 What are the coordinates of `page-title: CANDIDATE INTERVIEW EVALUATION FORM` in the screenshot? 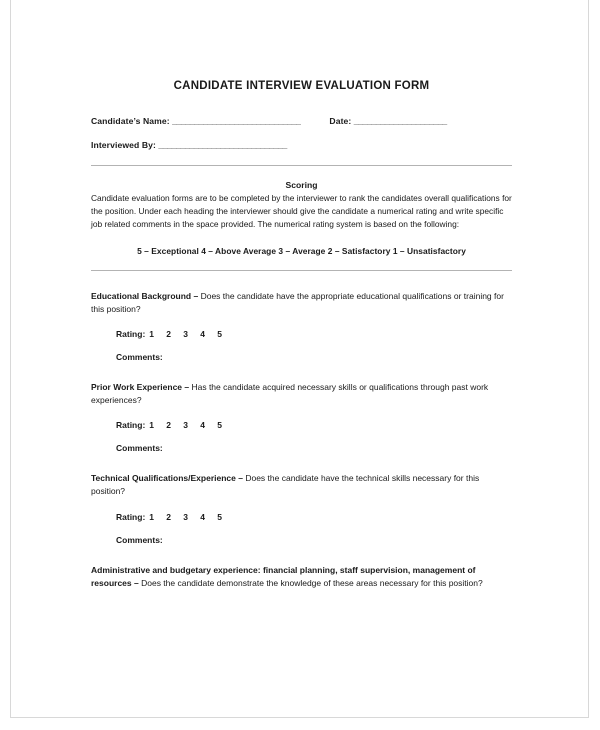 It's located at (301, 86).